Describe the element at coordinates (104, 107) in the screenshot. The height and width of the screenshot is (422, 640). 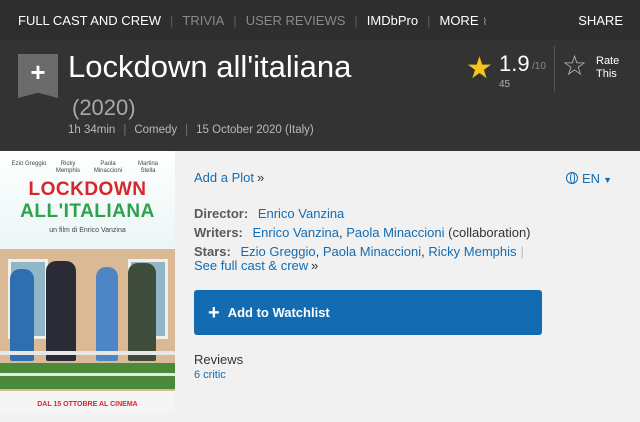
I see `title-year: (2020)` at that location.